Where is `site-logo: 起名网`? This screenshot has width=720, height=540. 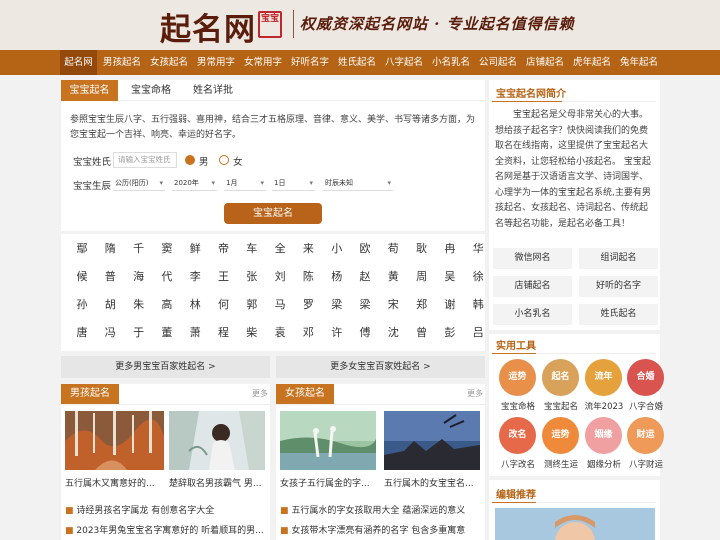
site-logo: 起名网 is located at coordinates (208, 26).